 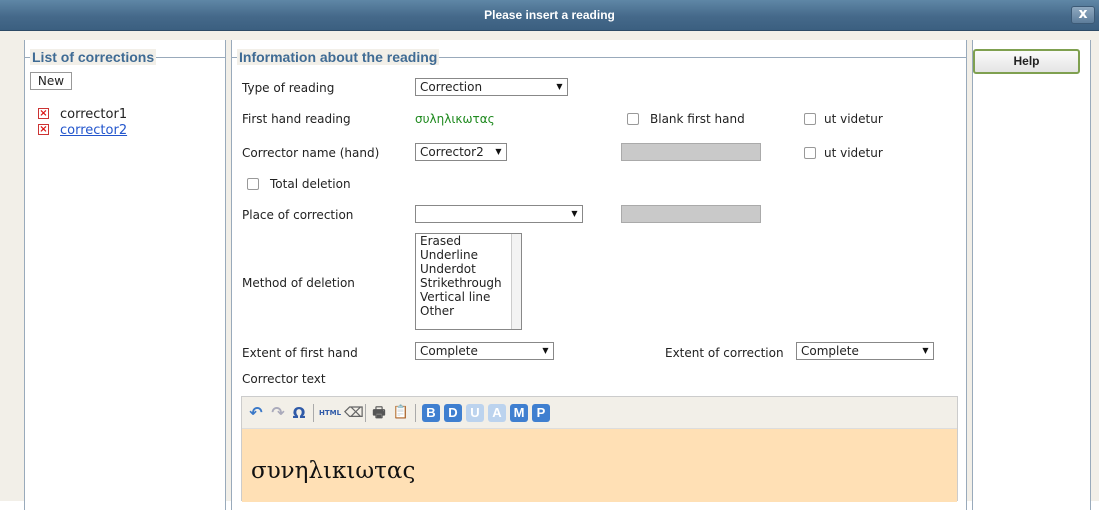 What do you see at coordinates (468, 255) in the screenshot?
I see `method-option: Underline` at bounding box center [468, 255].